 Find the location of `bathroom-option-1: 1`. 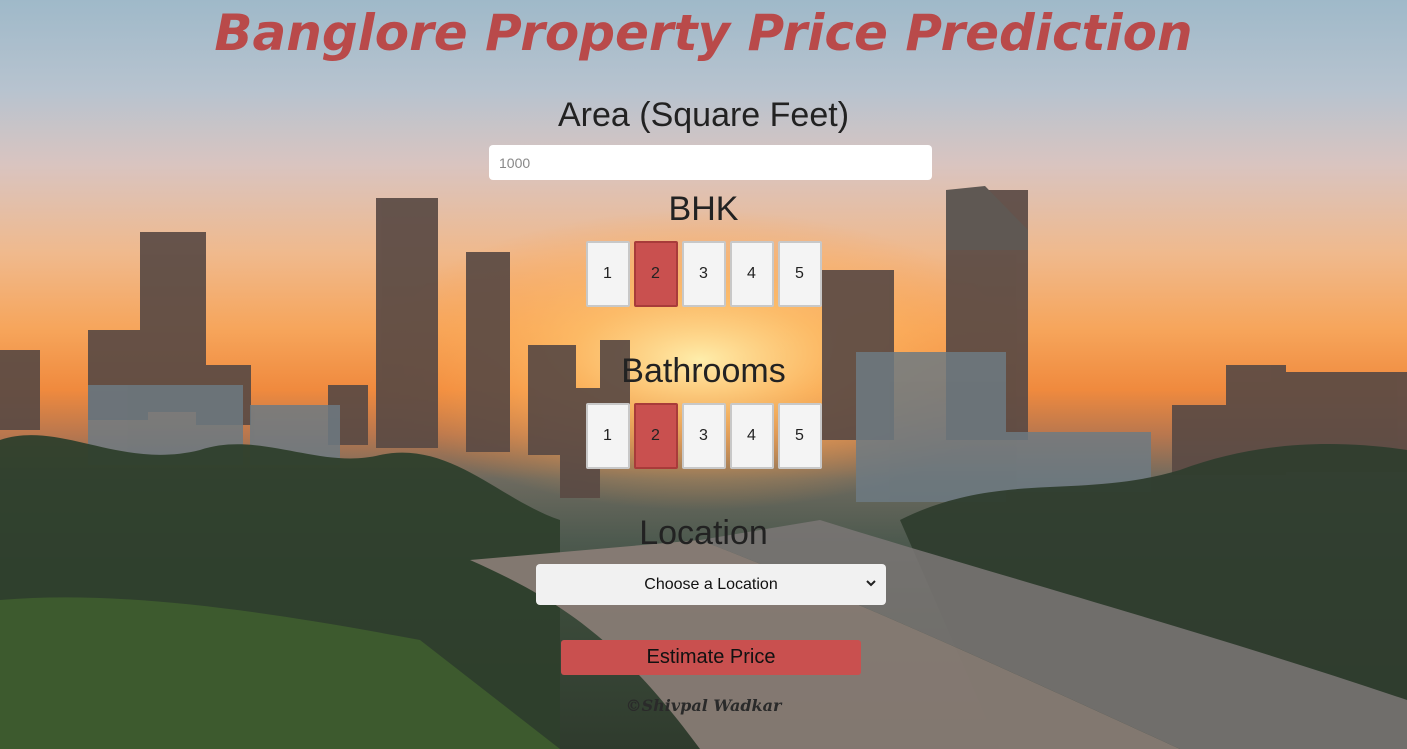

bathroom-option-1: 1 is located at coordinates (607, 436).